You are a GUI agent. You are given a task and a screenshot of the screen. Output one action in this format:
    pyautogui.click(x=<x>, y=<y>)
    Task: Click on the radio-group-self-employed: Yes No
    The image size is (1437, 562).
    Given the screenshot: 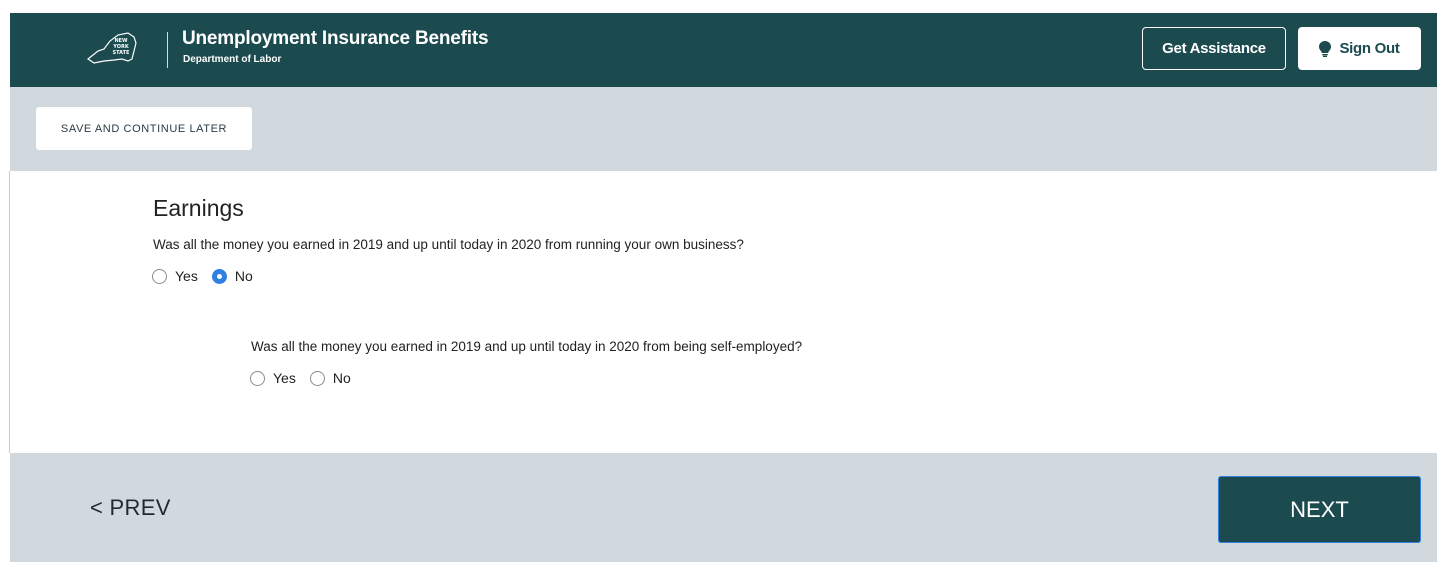 What is the action you would take?
    pyautogui.click(x=307, y=378)
    